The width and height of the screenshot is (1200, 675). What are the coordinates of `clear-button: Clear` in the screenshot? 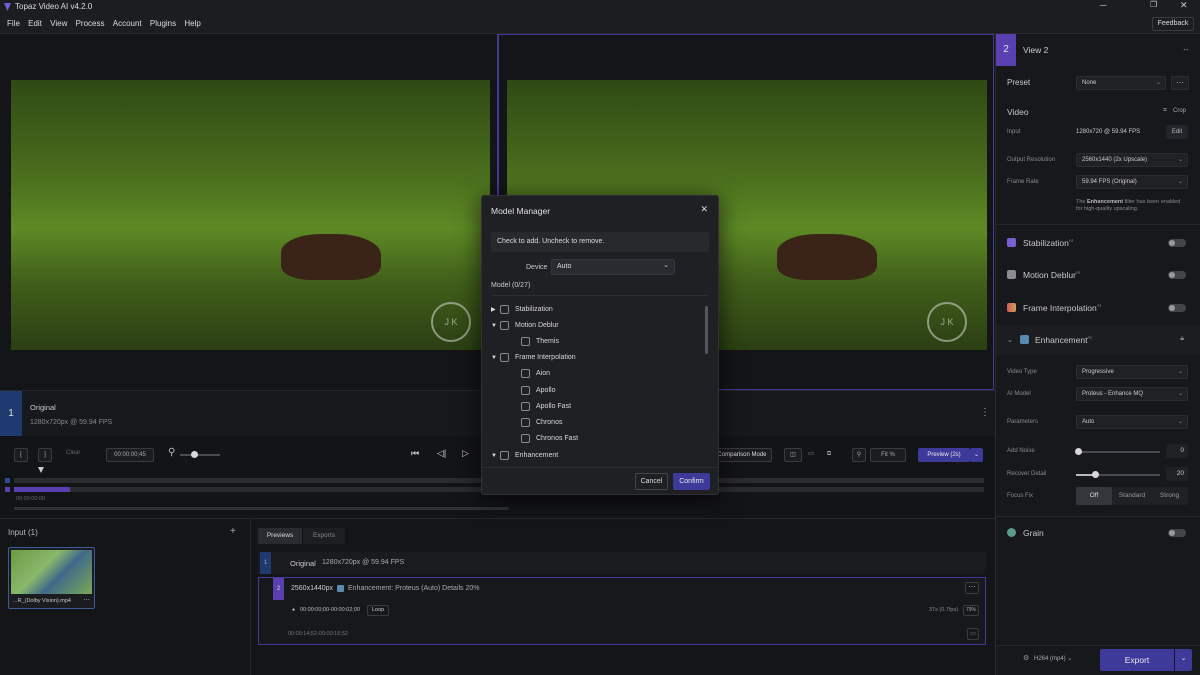 It's located at (73, 453).